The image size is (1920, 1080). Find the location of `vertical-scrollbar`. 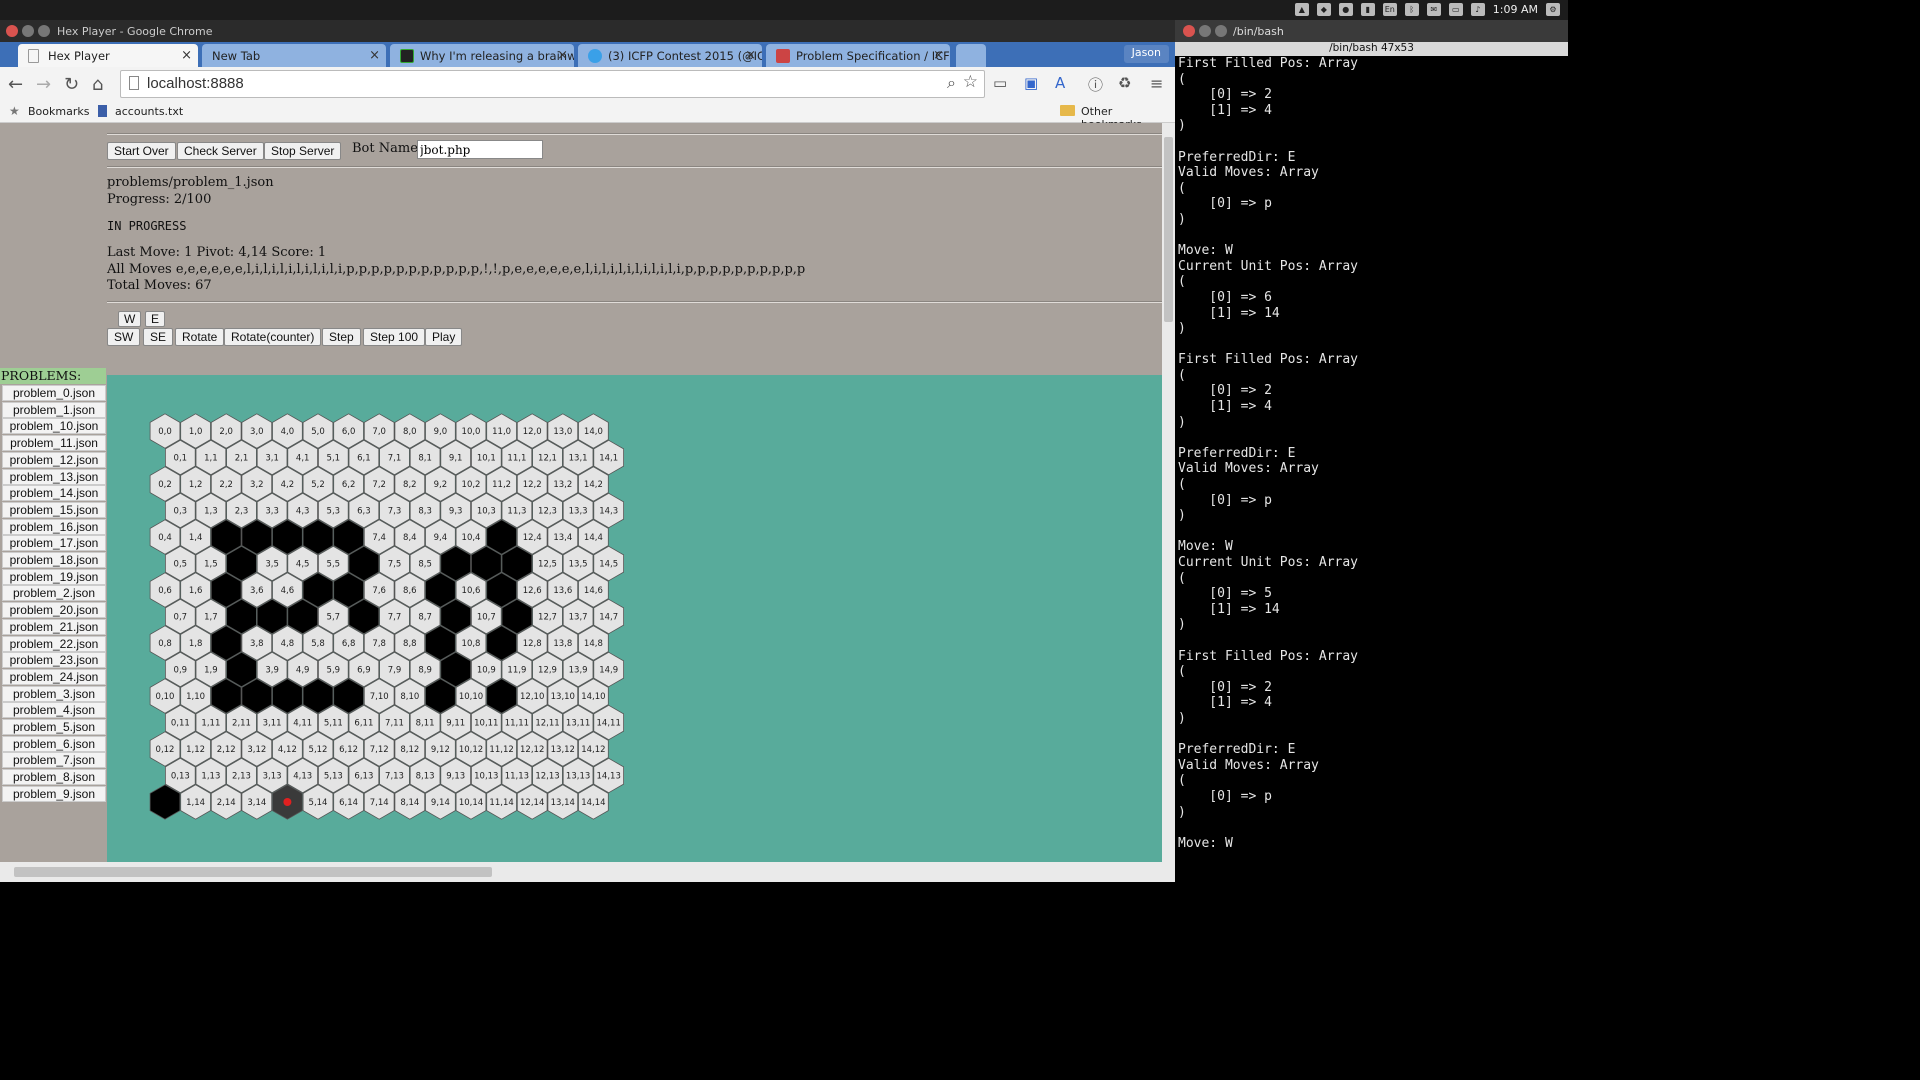

vertical-scrollbar is located at coordinates (1168, 502).